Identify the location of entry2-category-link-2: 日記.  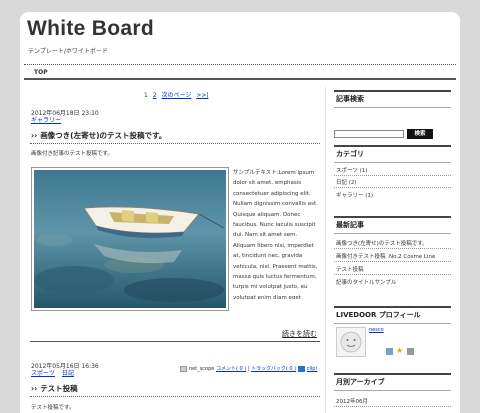
(68, 372).